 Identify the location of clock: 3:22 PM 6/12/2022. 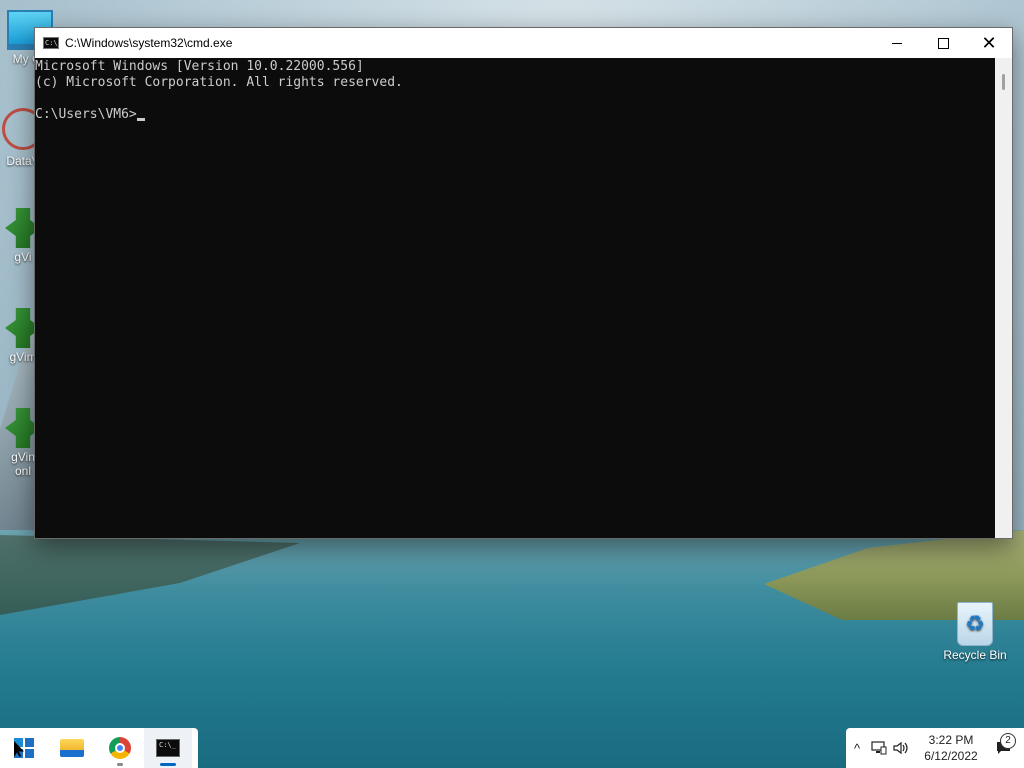
(951, 748).